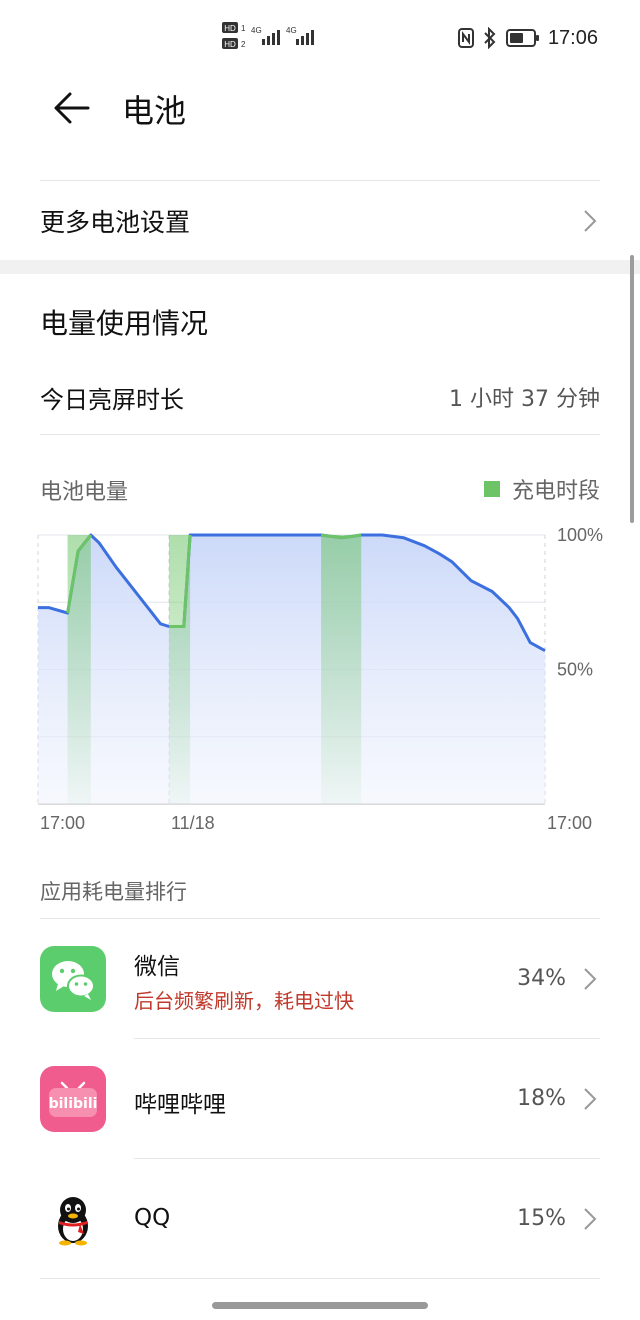 This screenshot has width=640, height=1320. I want to click on app-row-bilibili: bilibili 哔哩哔哩 18%, so click(320, 1099).